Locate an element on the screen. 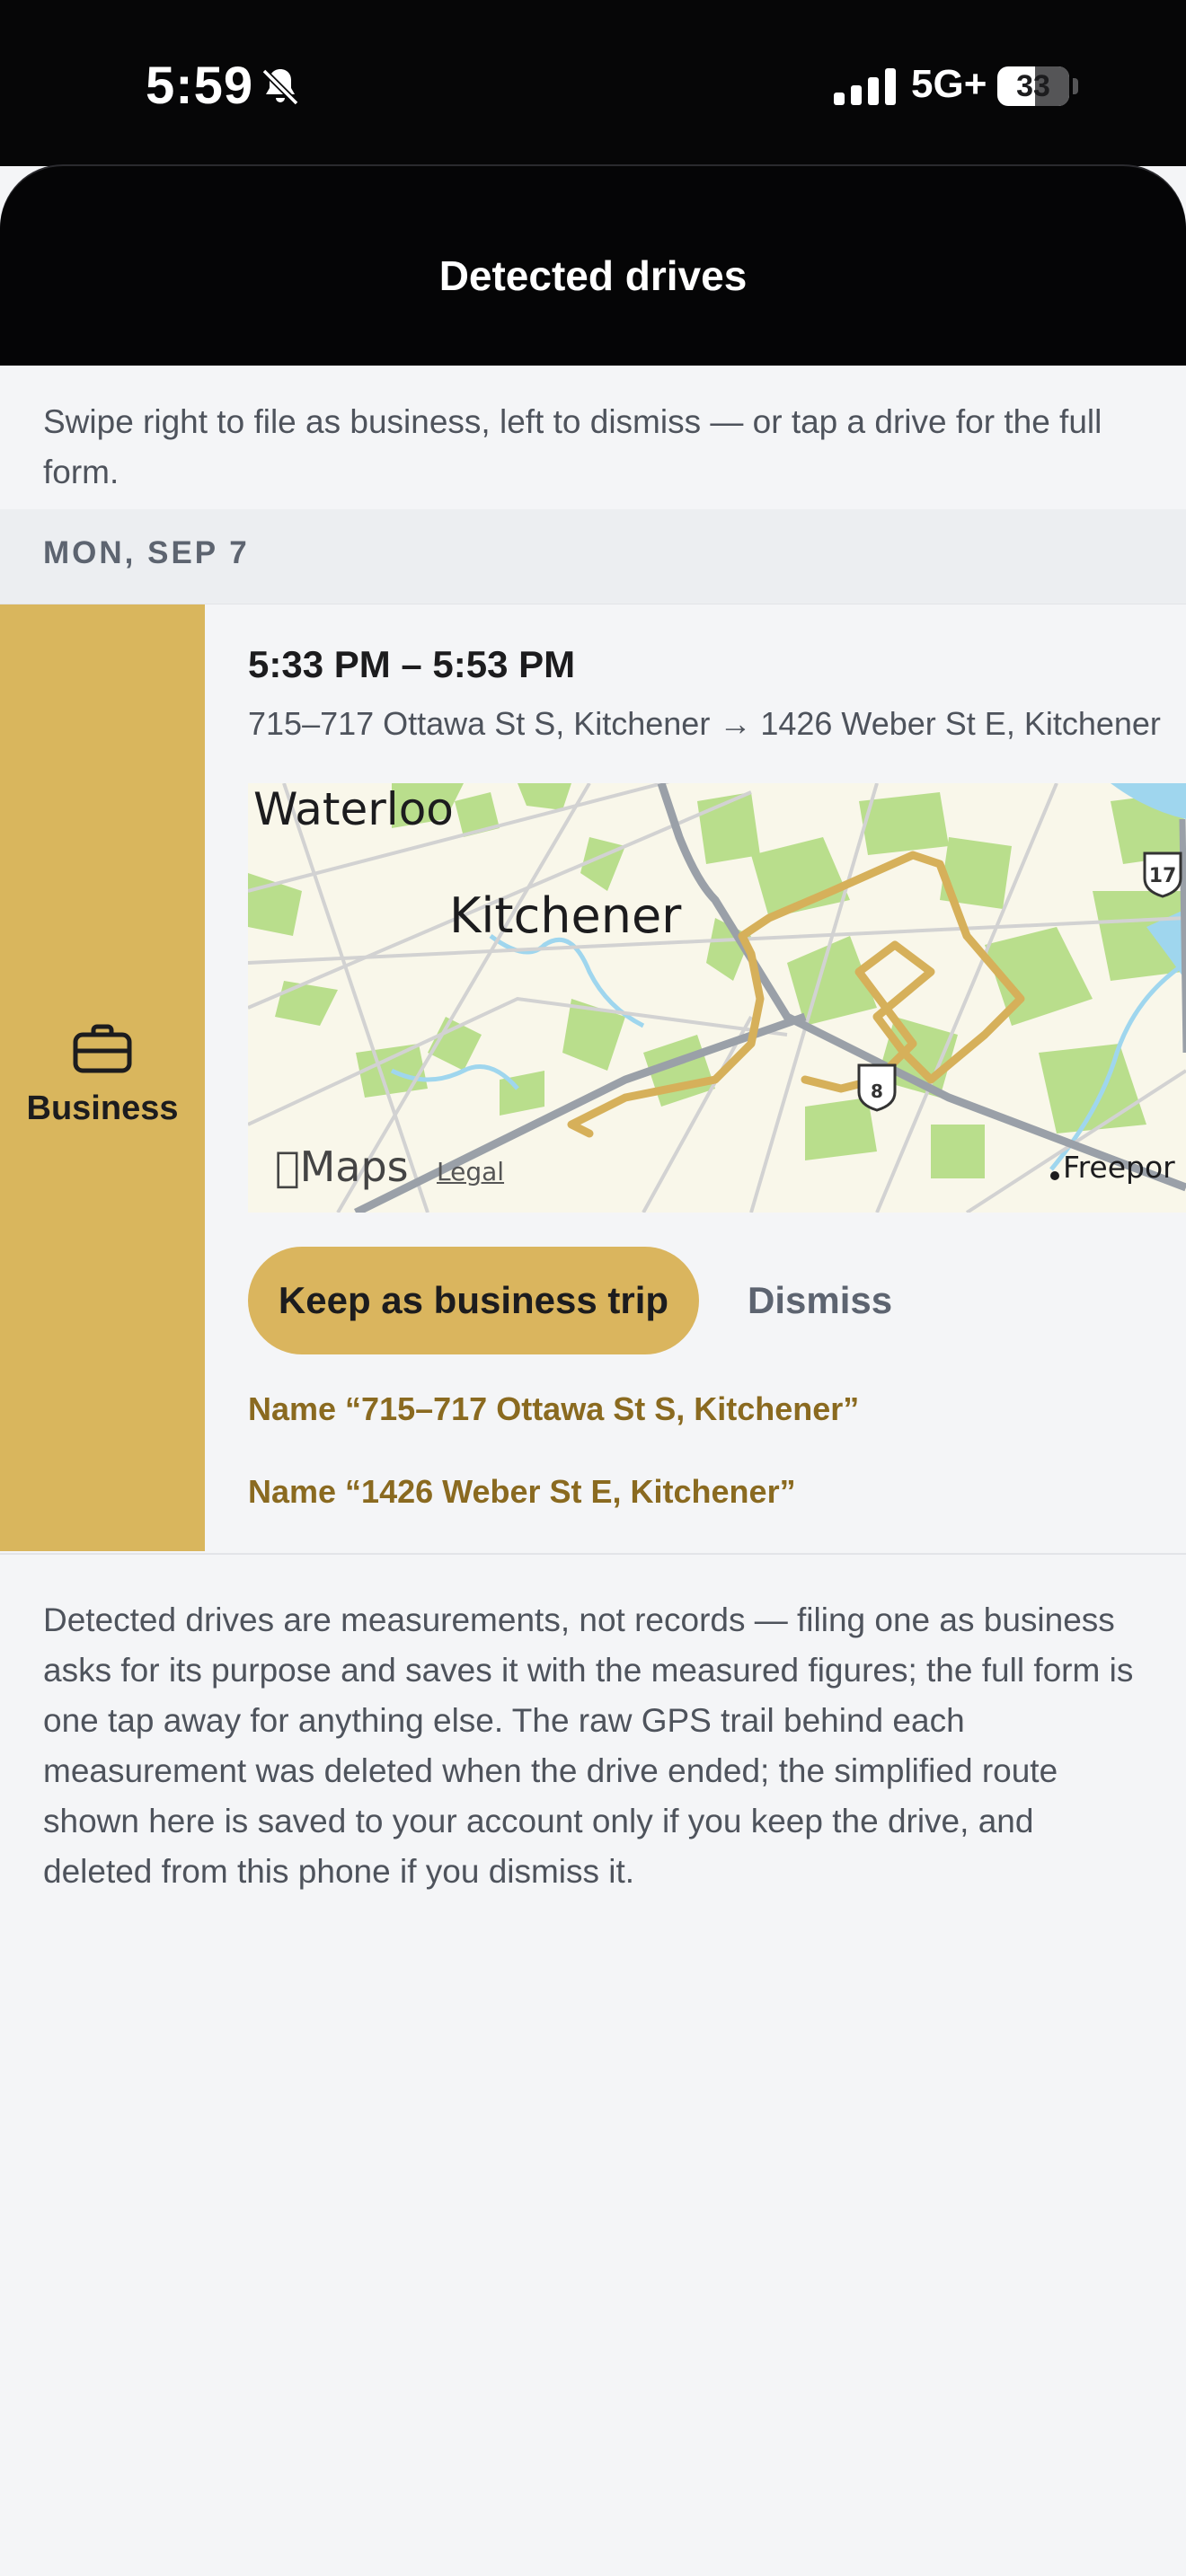 The image size is (1186, 2576). name-origin-link: Name “715–717 Ottawa St S, Kitchener” is located at coordinates (553, 1409).